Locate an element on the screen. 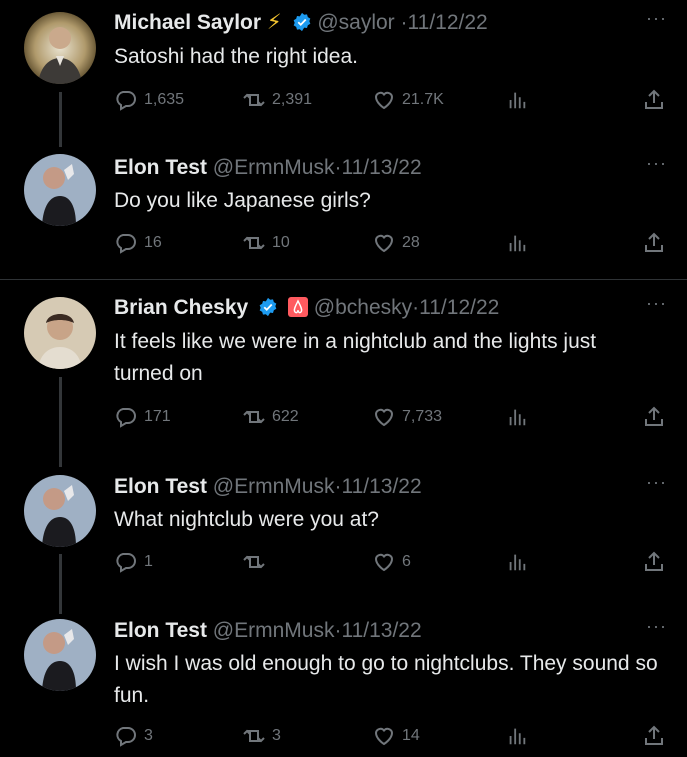 The width and height of the screenshot is (687, 757). like-button: 14 is located at coordinates (396, 736).